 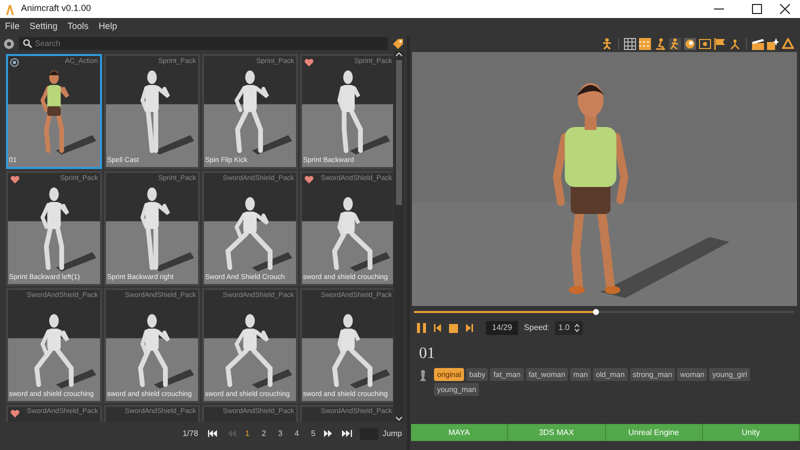 I want to click on step-back-icon, so click(x=438, y=328).